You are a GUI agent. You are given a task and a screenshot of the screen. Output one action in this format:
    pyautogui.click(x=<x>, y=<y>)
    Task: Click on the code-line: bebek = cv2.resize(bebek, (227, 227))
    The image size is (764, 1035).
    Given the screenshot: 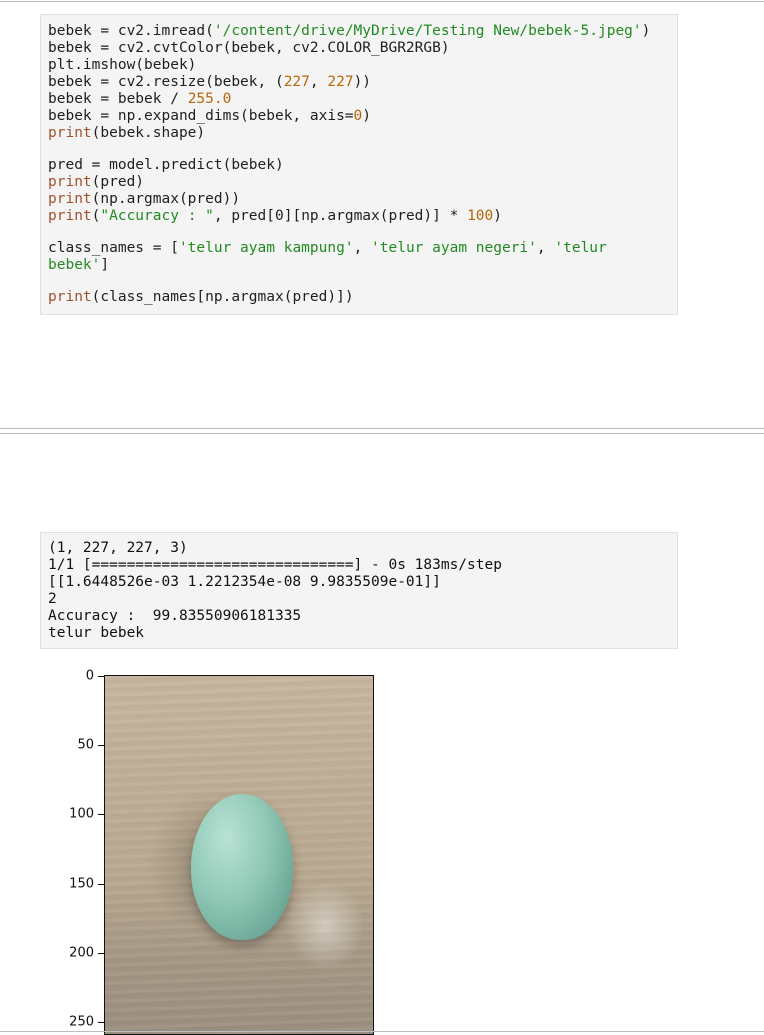 What is the action you would take?
    pyautogui.click(x=362, y=82)
    